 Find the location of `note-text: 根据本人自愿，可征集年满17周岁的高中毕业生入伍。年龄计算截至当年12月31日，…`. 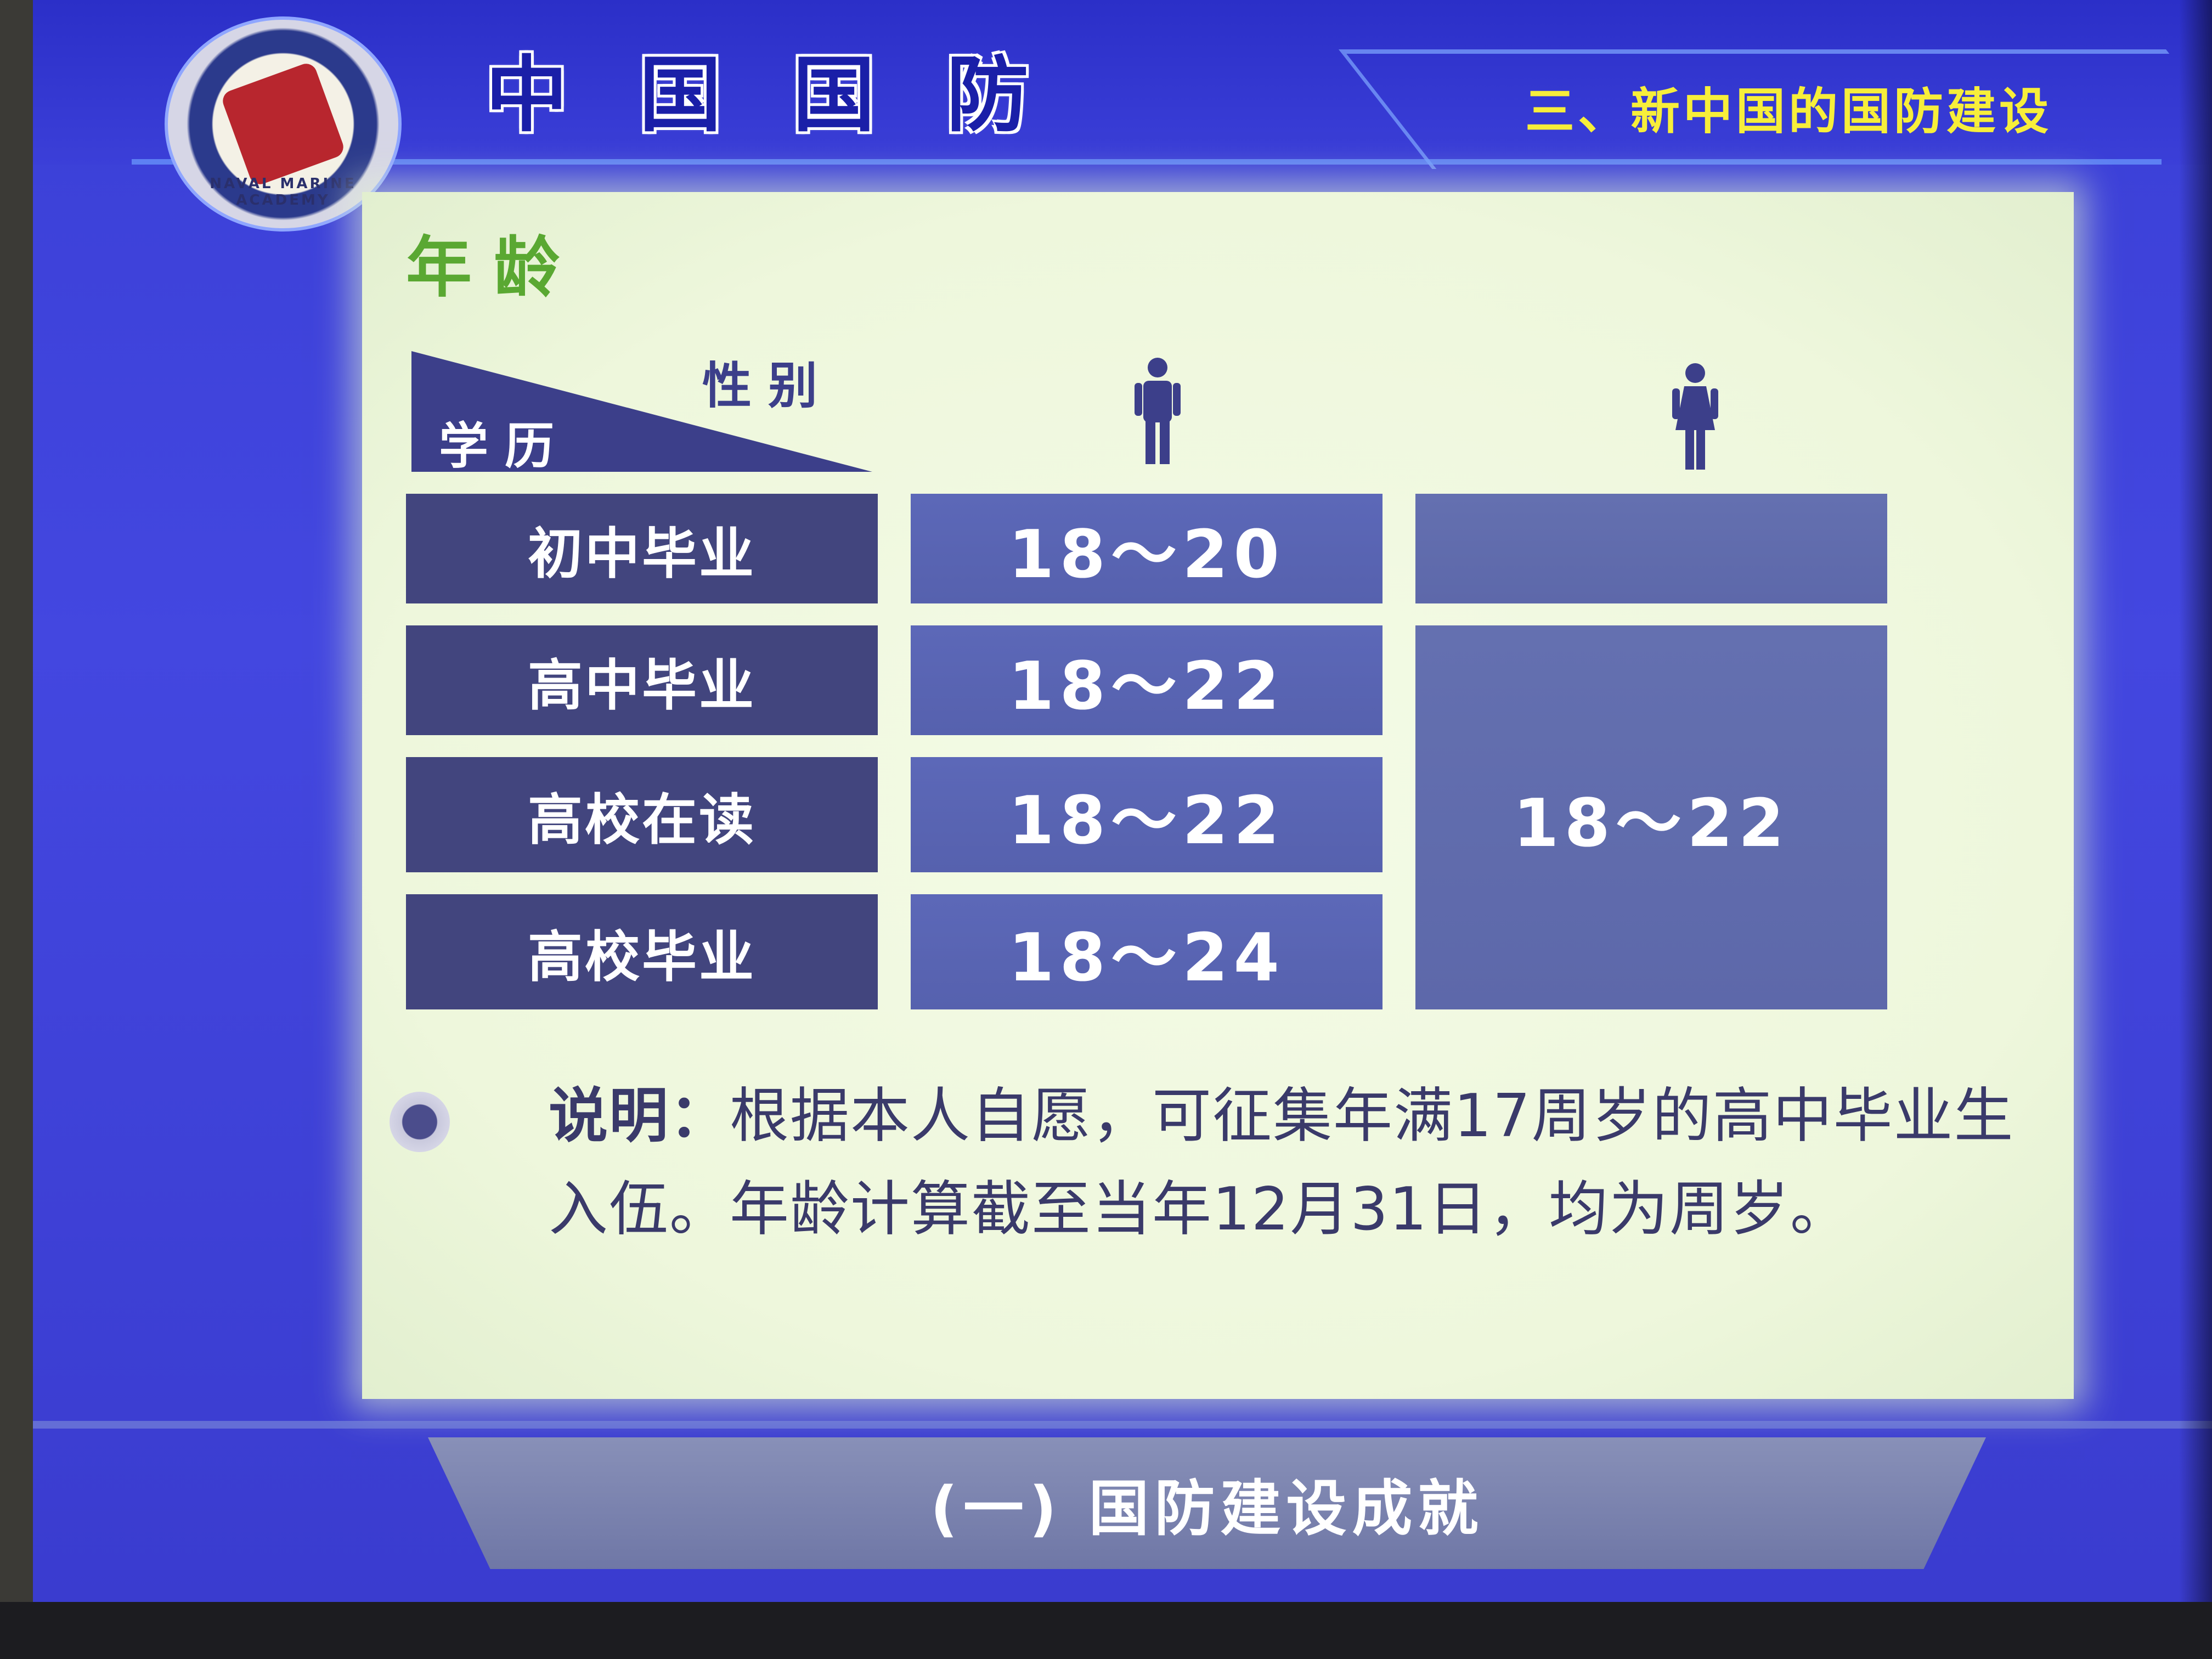

note-text: 根据本人自愿，可征集年满17周岁的高中毕业生入伍。年龄计算截至当年12月31日，… is located at coordinates (1282, 1163).